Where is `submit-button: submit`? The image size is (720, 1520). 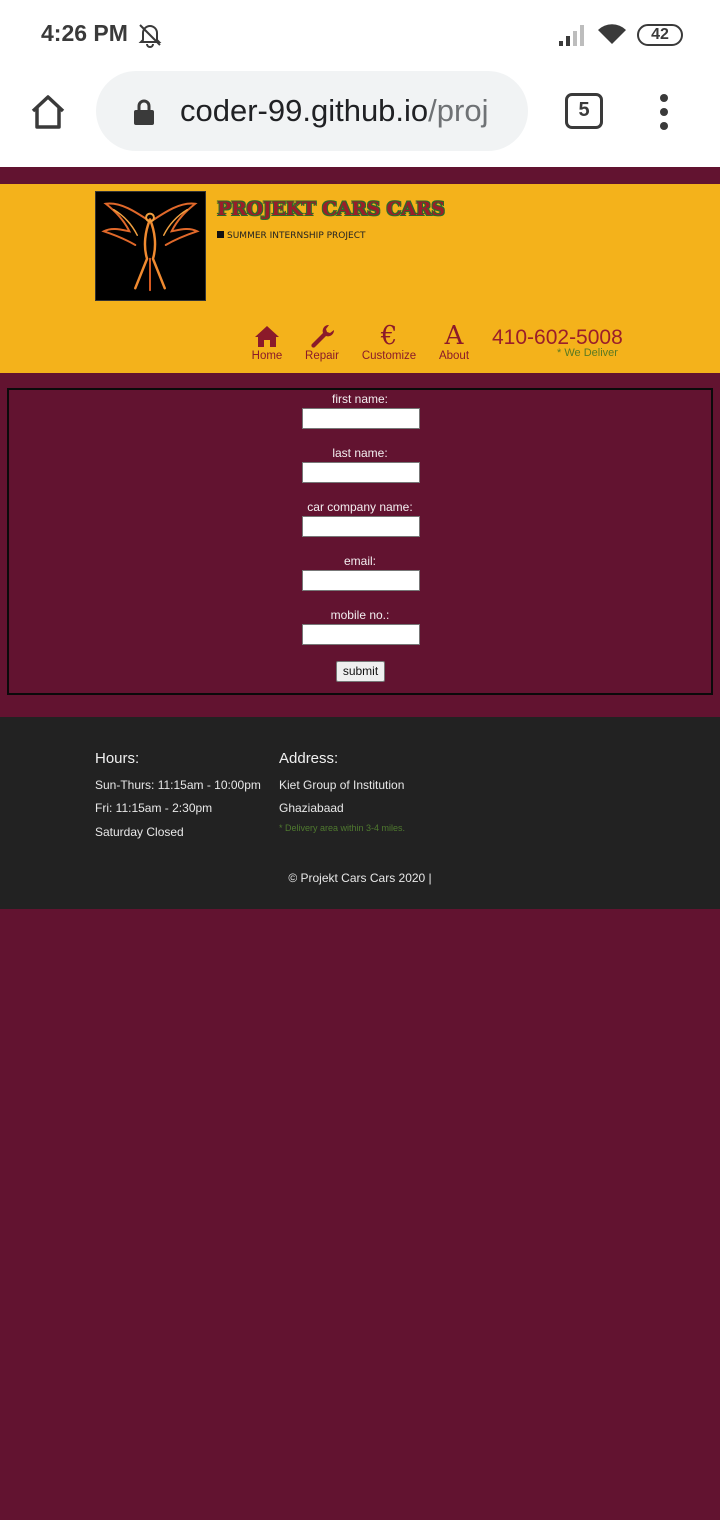
submit-button: submit is located at coordinates (360, 671).